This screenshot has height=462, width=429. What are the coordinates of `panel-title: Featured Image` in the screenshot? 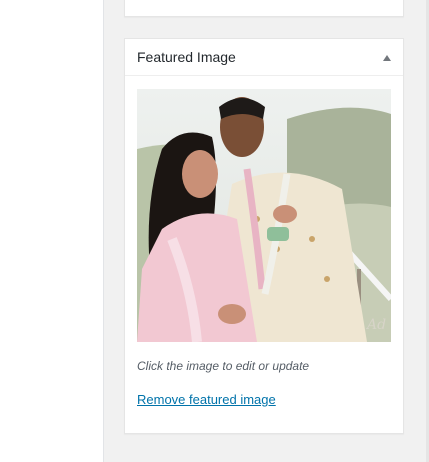 It's located at (186, 57).